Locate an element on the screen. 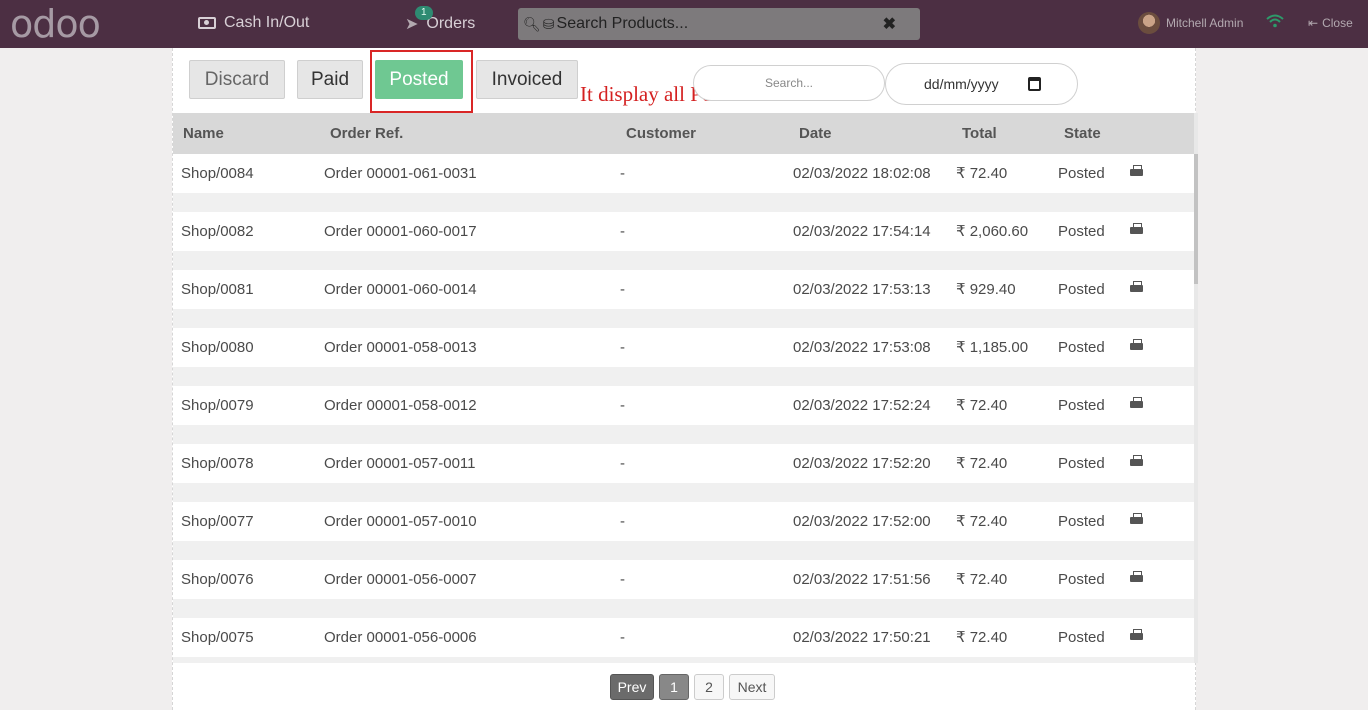  order-name-cell: Shop/0075 is located at coordinates (217, 637).